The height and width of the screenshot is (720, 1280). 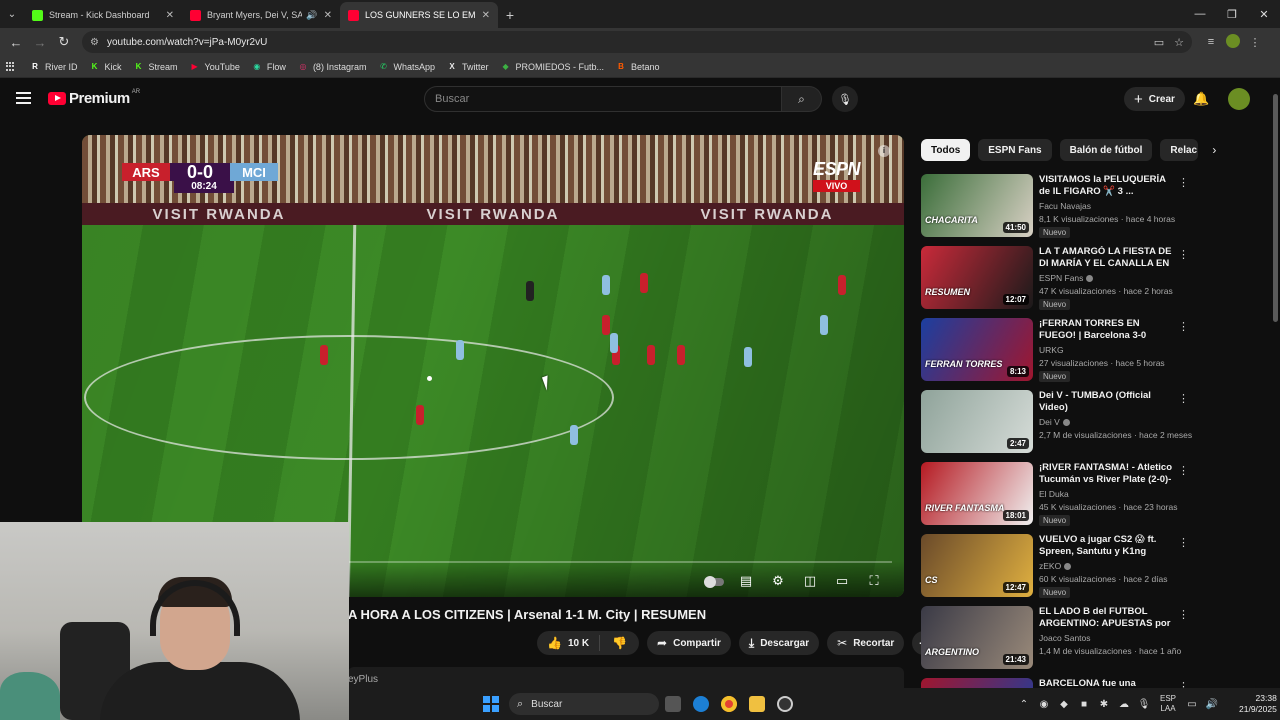 I want to click on video-thumbnail: CHACARITA 41:50, so click(x=977, y=205).